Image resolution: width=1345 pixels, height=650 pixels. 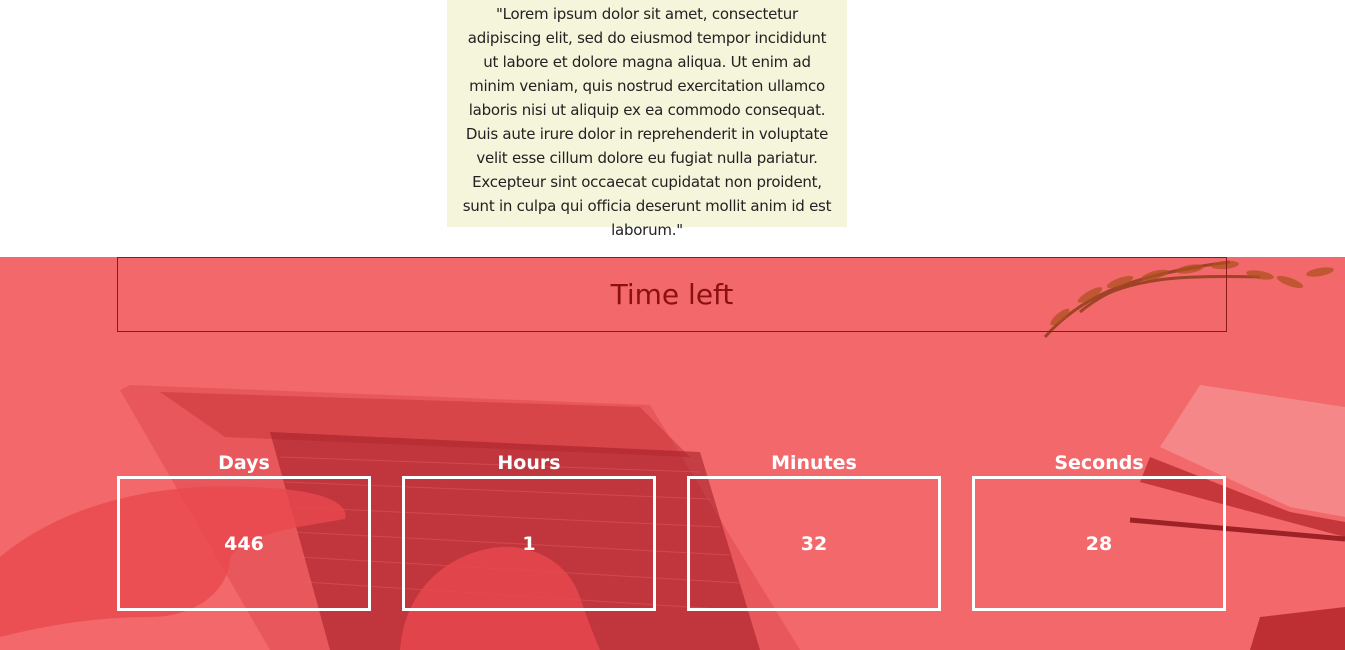 I want to click on days-label: Days, so click(x=244, y=463).